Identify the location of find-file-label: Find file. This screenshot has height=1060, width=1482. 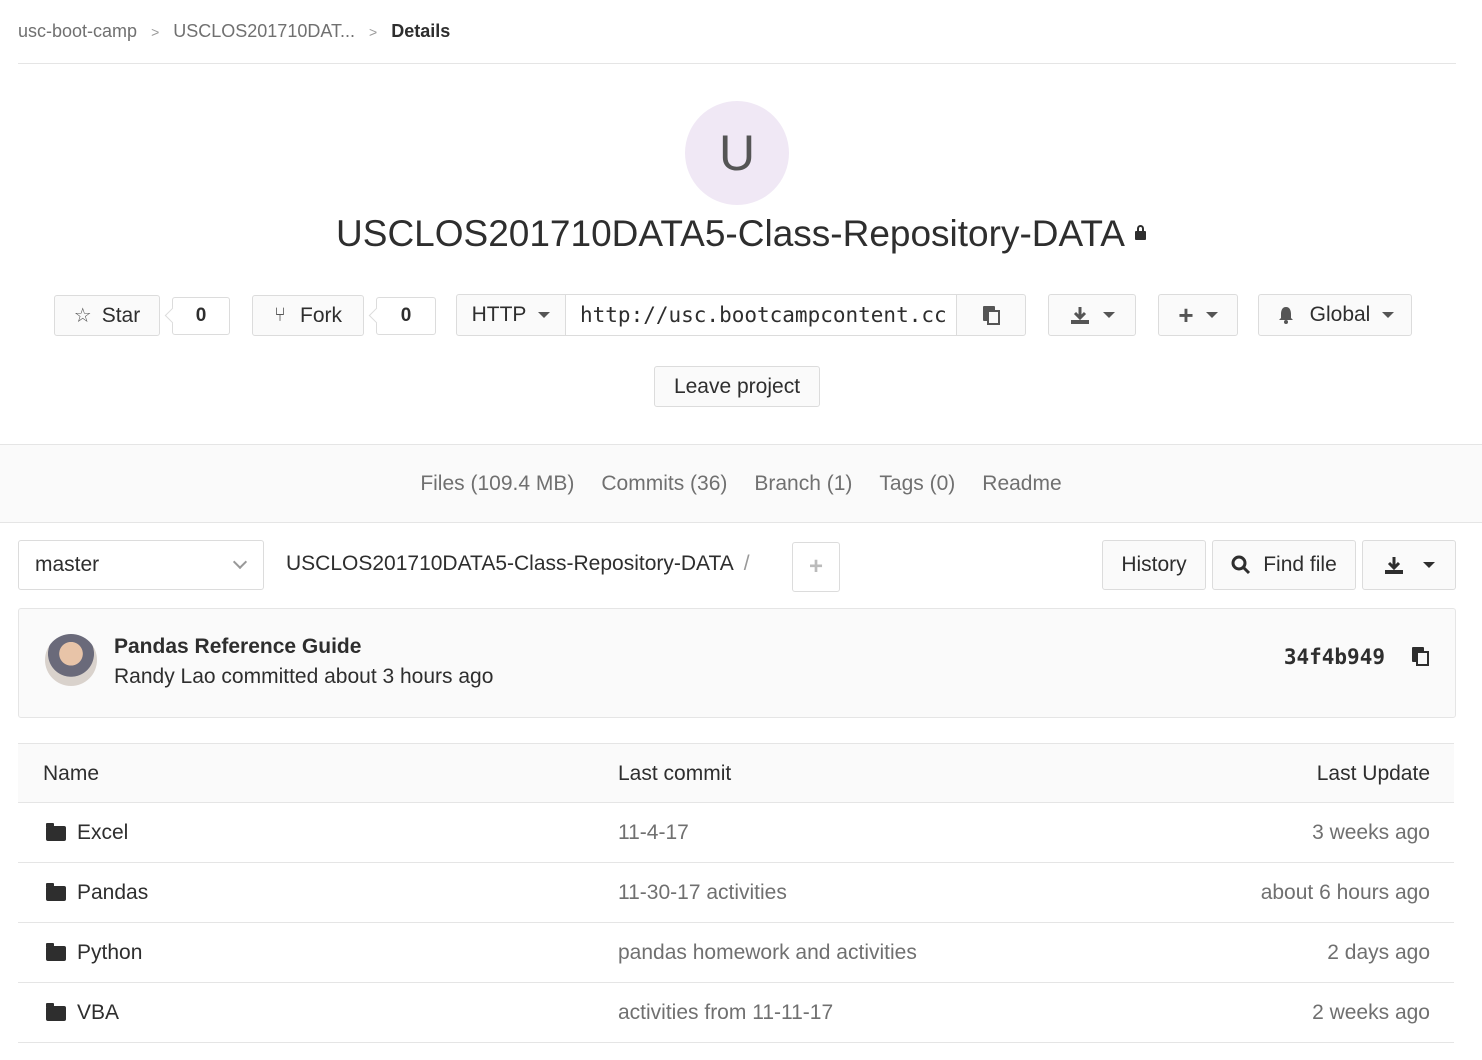
(1300, 564).